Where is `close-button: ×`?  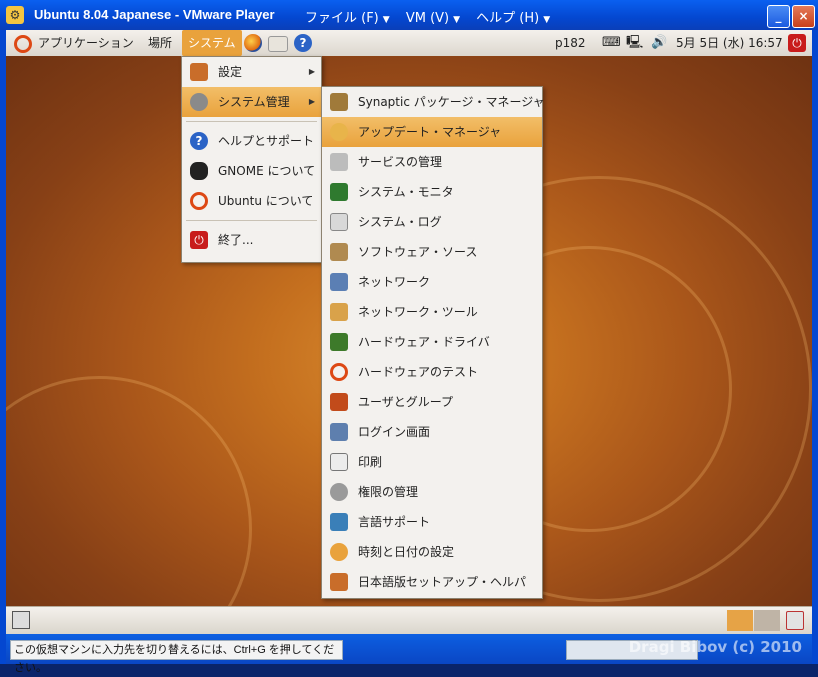
close-button: × is located at coordinates (803, 16).